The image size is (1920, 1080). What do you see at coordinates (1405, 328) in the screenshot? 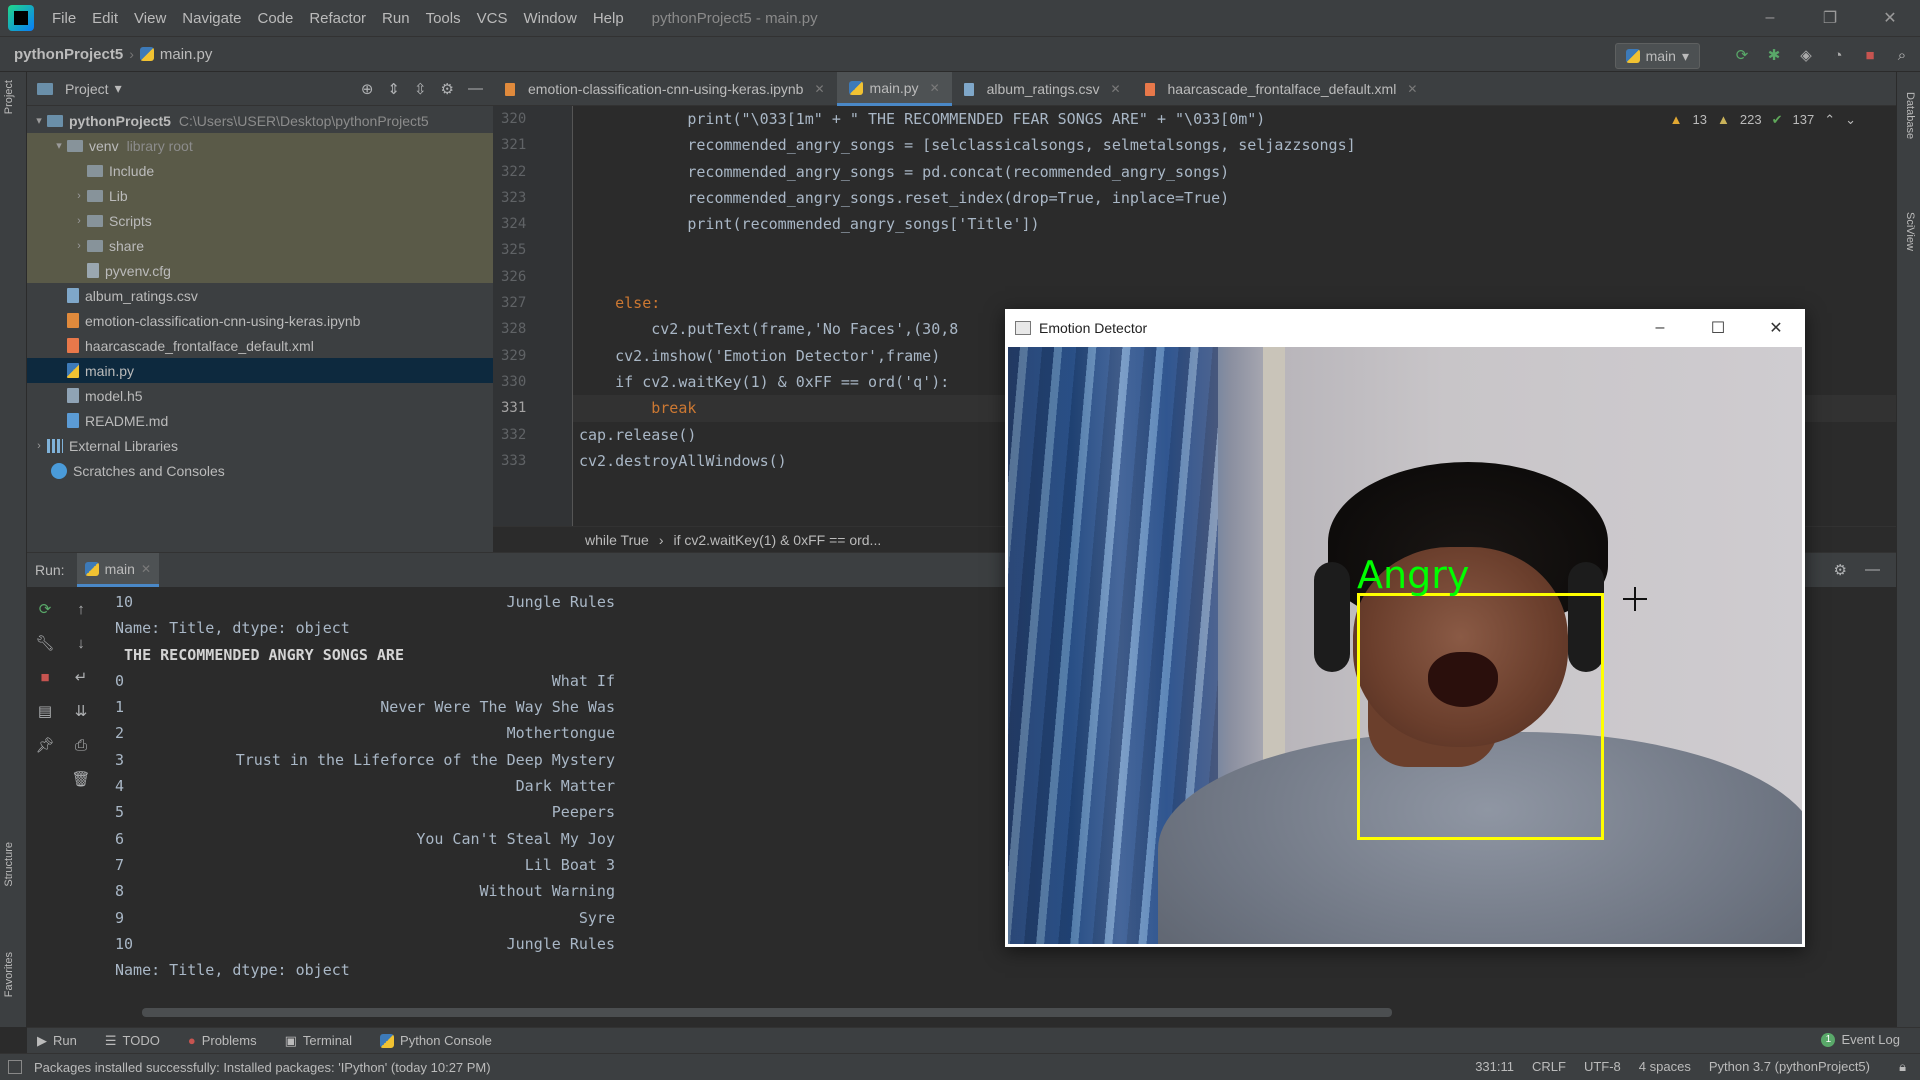
I see `emotion-detector-titlebar: Emotion Detector – ☐ ✕` at bounding box center [1405, 328].